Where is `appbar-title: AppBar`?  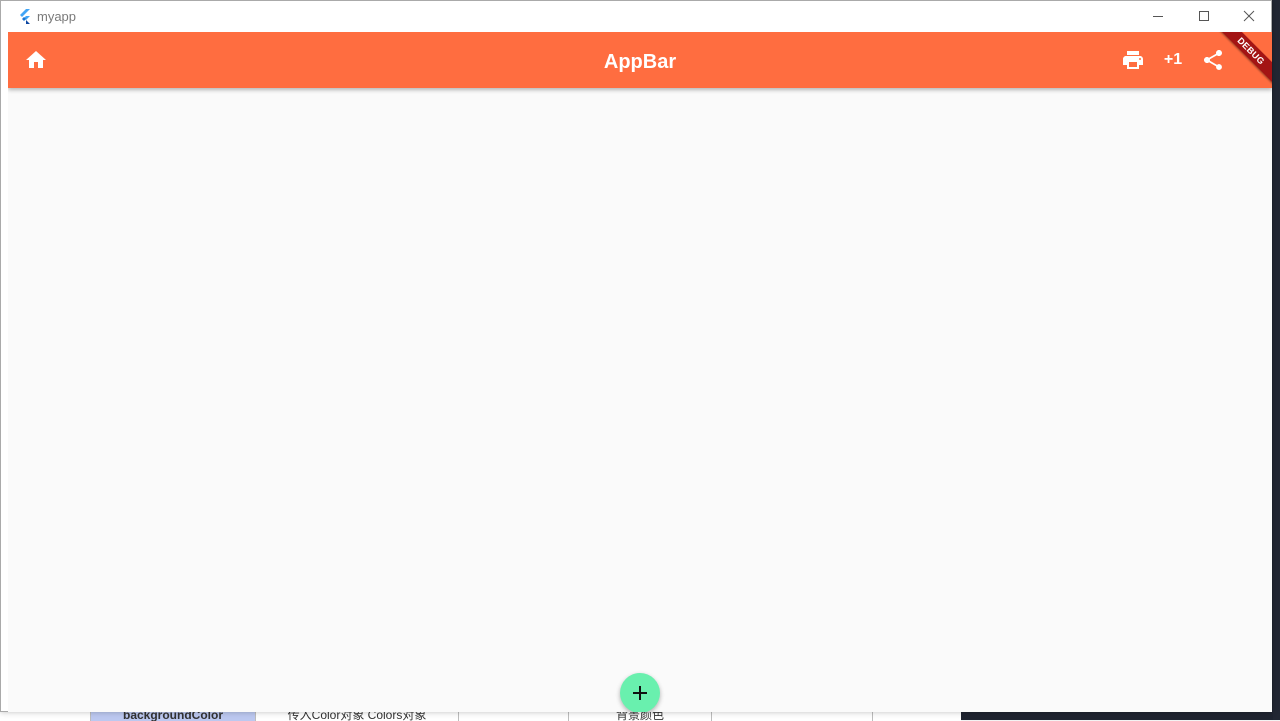
appbar-title: AppBar is located at coordinates (640, 62).